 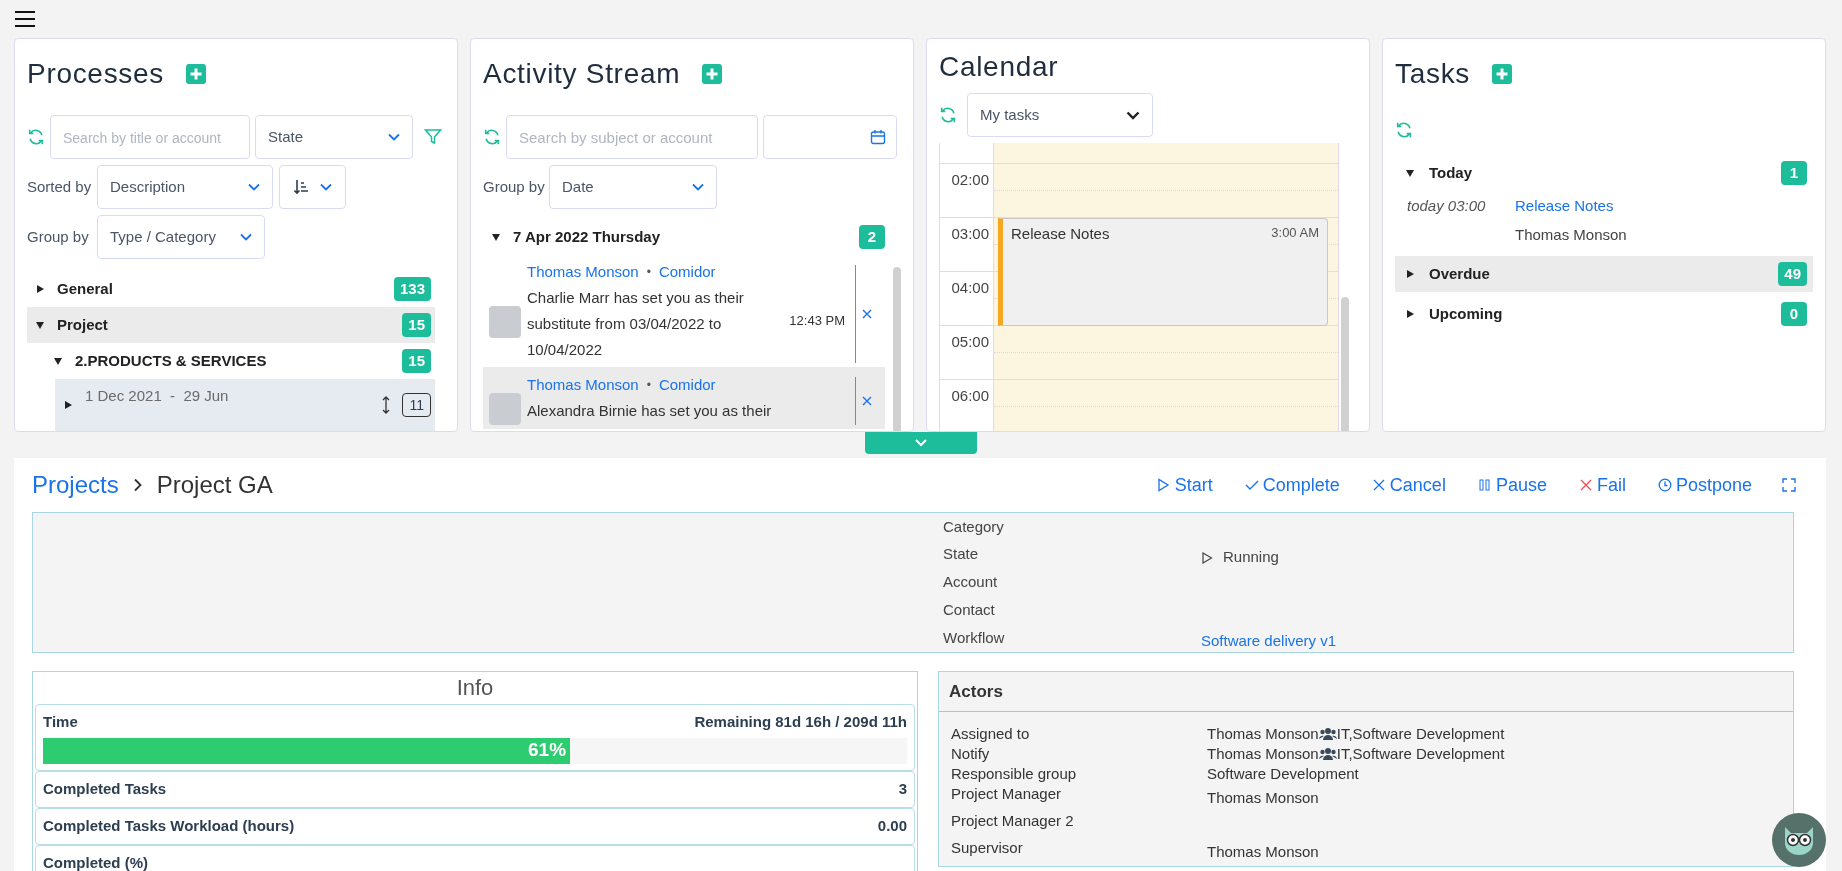 I want to click on state-dropdown: State, so click(x=334, y=137).